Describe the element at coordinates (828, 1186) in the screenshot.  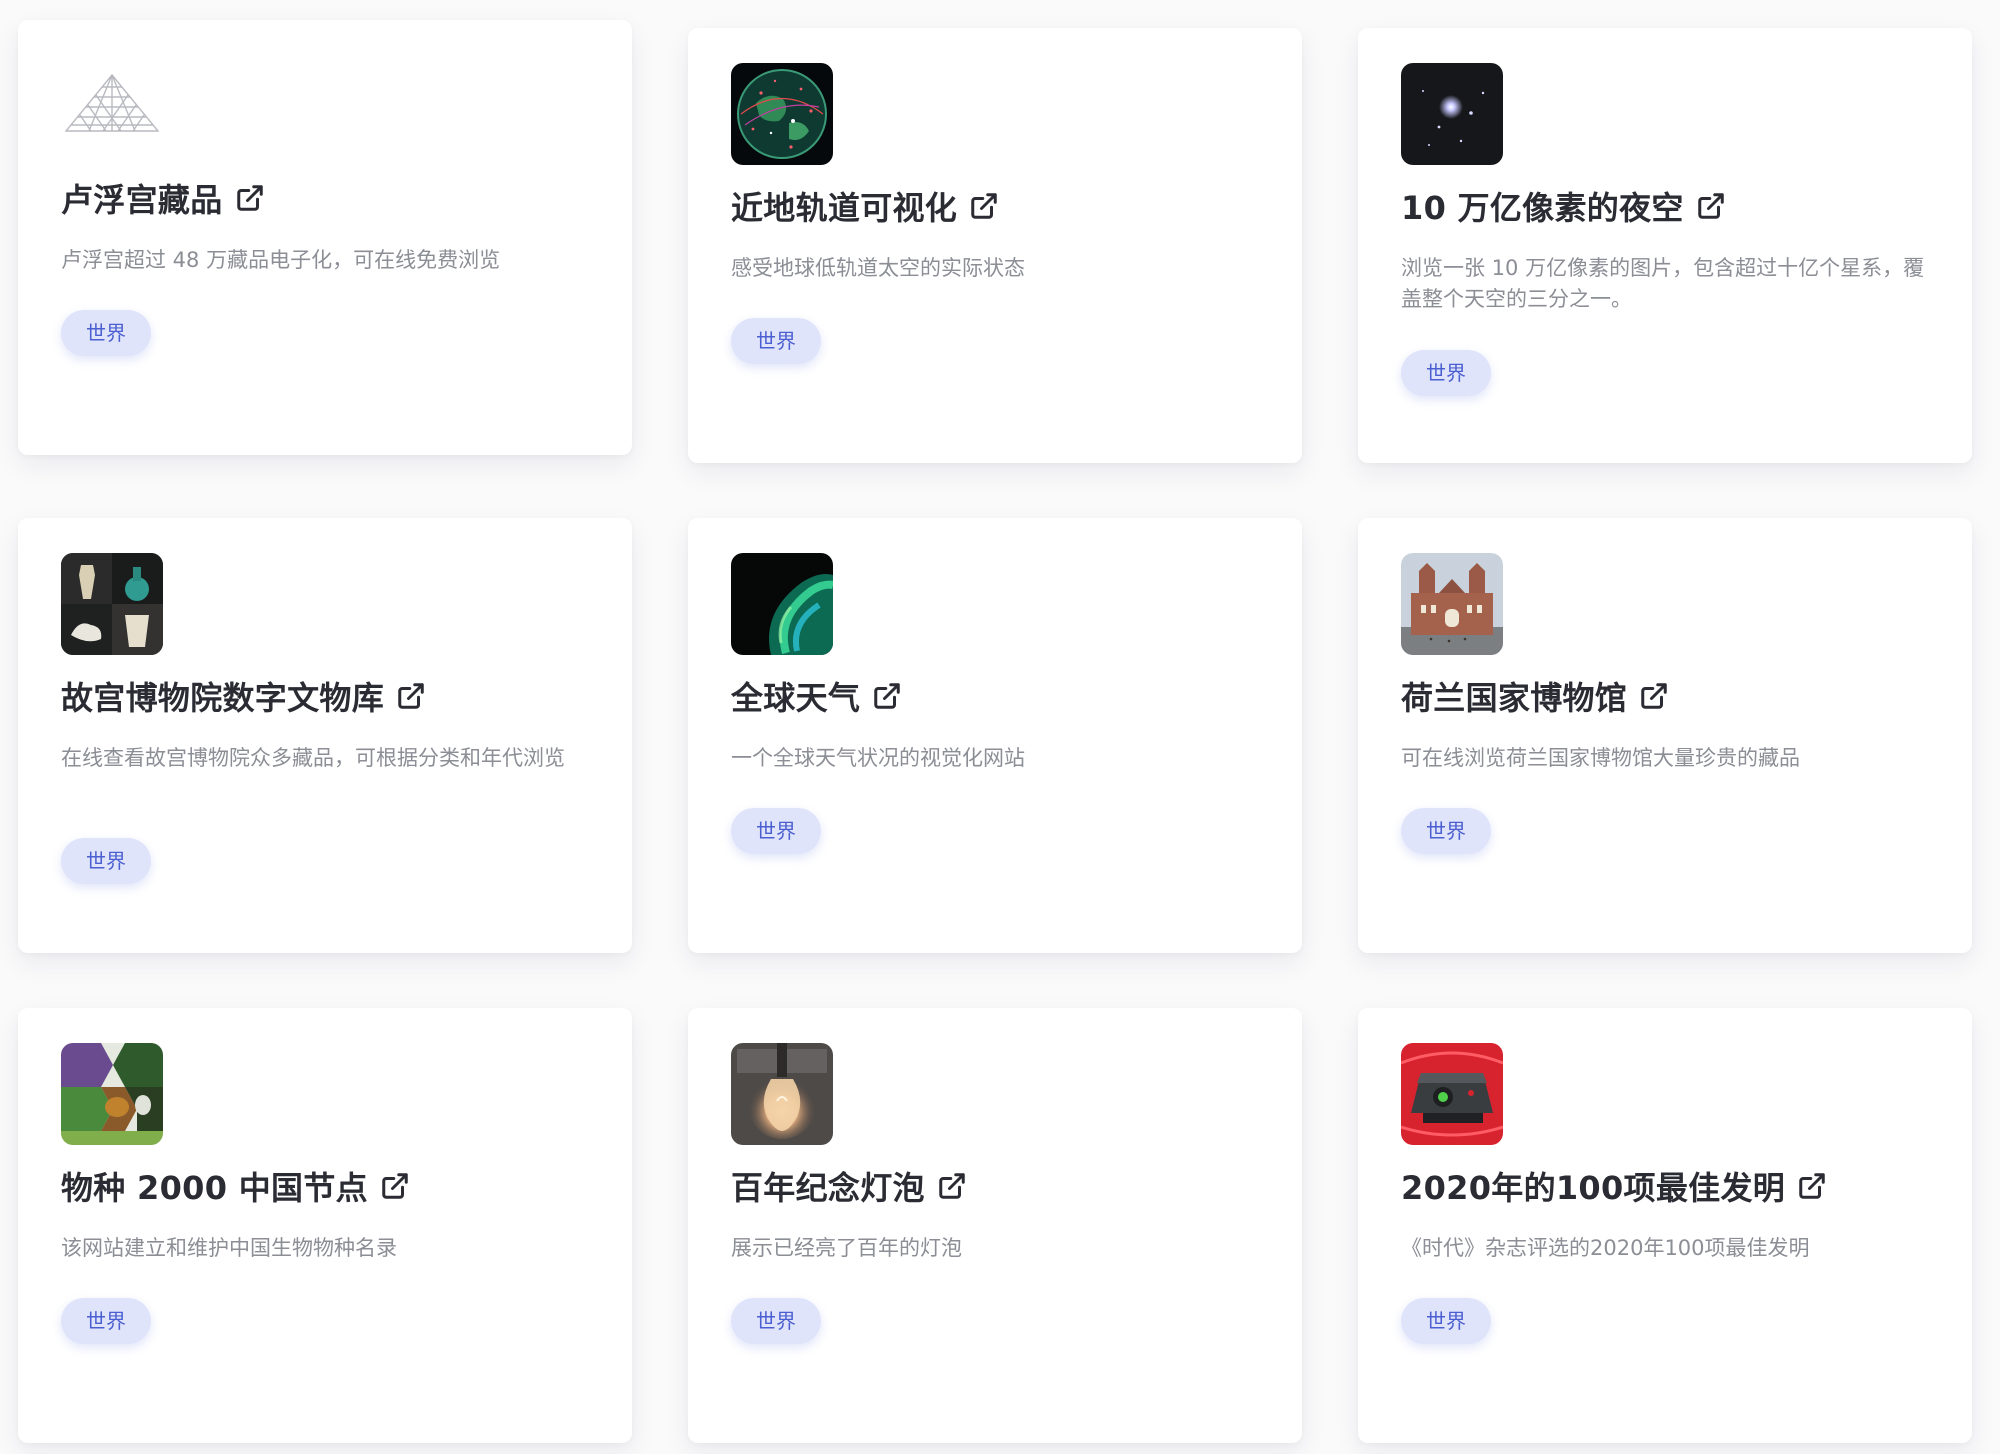
I see `card-title: 百年纪念灯泡` at that location.